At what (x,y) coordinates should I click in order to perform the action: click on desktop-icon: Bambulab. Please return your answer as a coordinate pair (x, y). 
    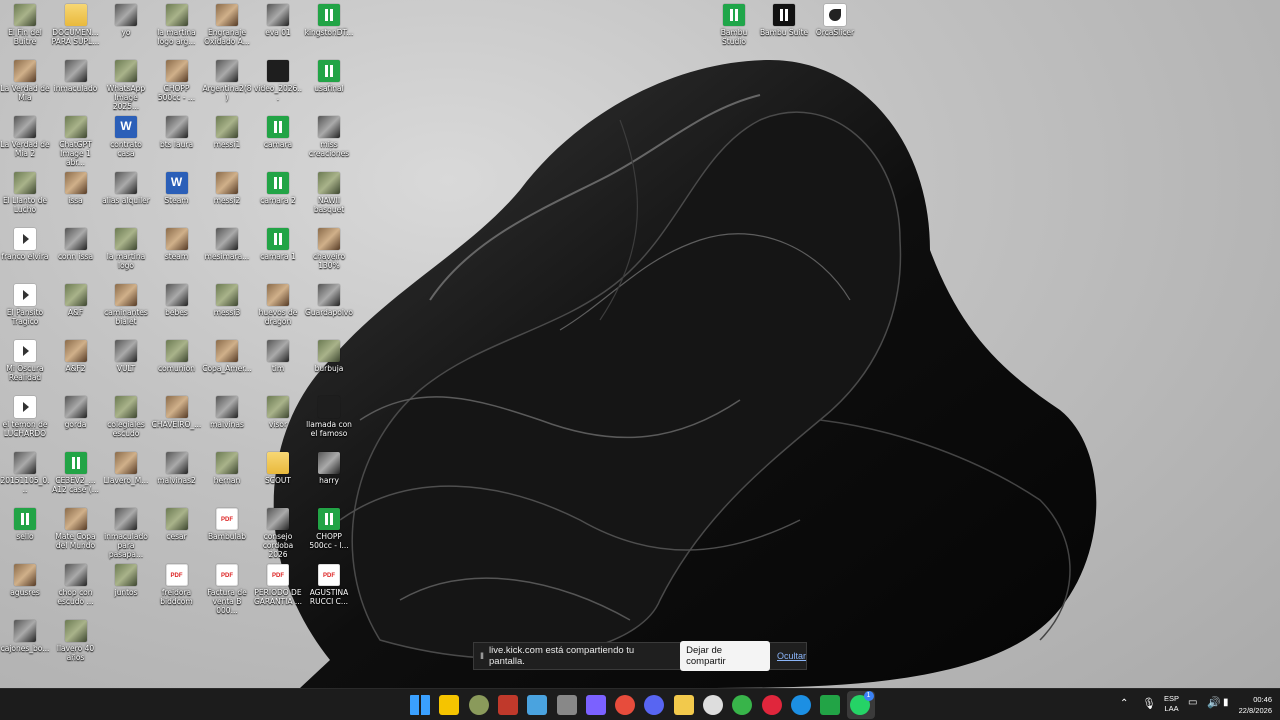
    Looking at the image, I should click on (227, 522).